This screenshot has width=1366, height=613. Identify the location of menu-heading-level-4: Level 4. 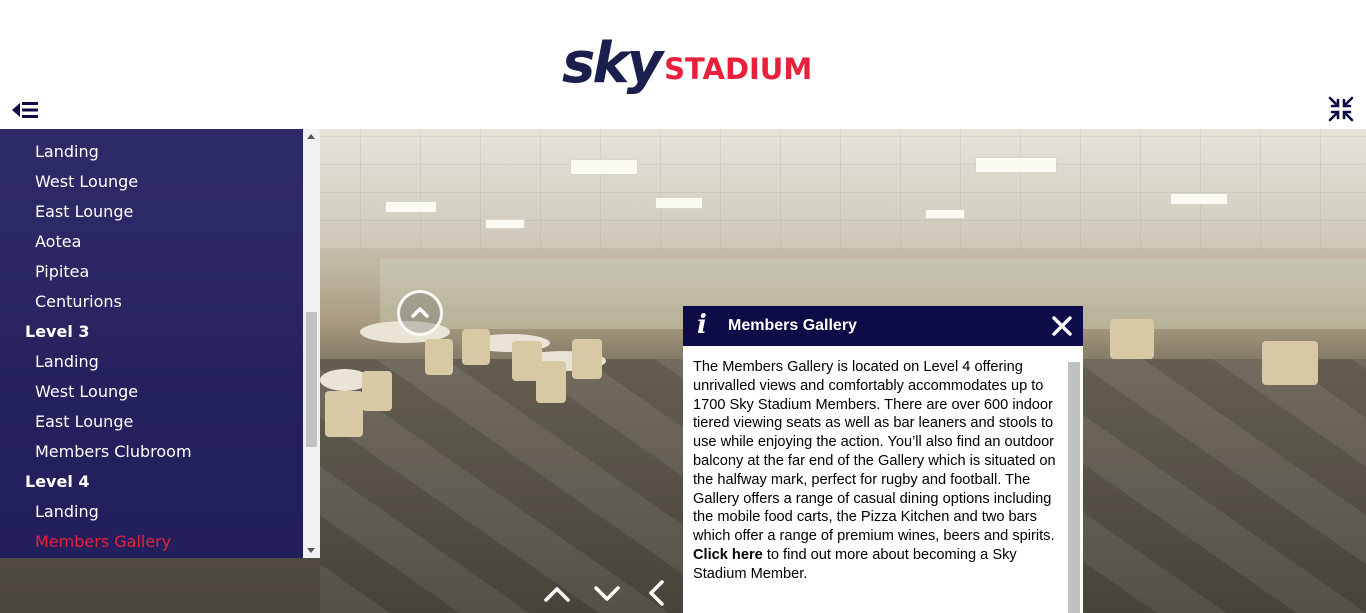
(151, 482).